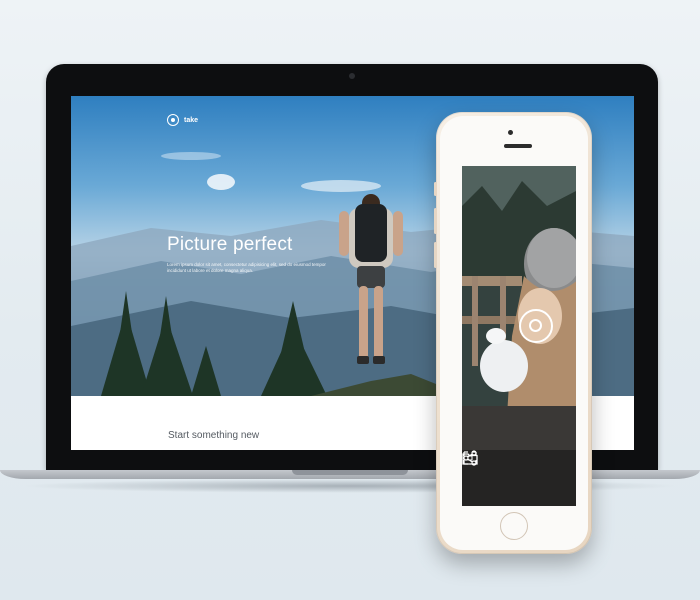 This screenshot has width=700, height=600. I want to click on earpiece-speaker, so click(518, 146).